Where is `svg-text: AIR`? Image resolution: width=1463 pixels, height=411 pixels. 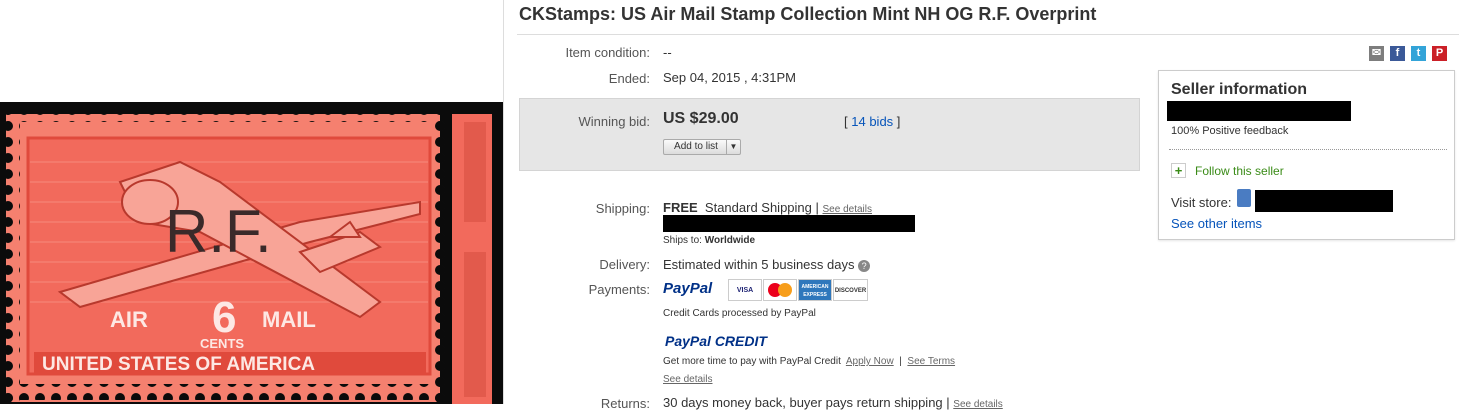
svg-text: AIR is located at coordinates (129, 319).